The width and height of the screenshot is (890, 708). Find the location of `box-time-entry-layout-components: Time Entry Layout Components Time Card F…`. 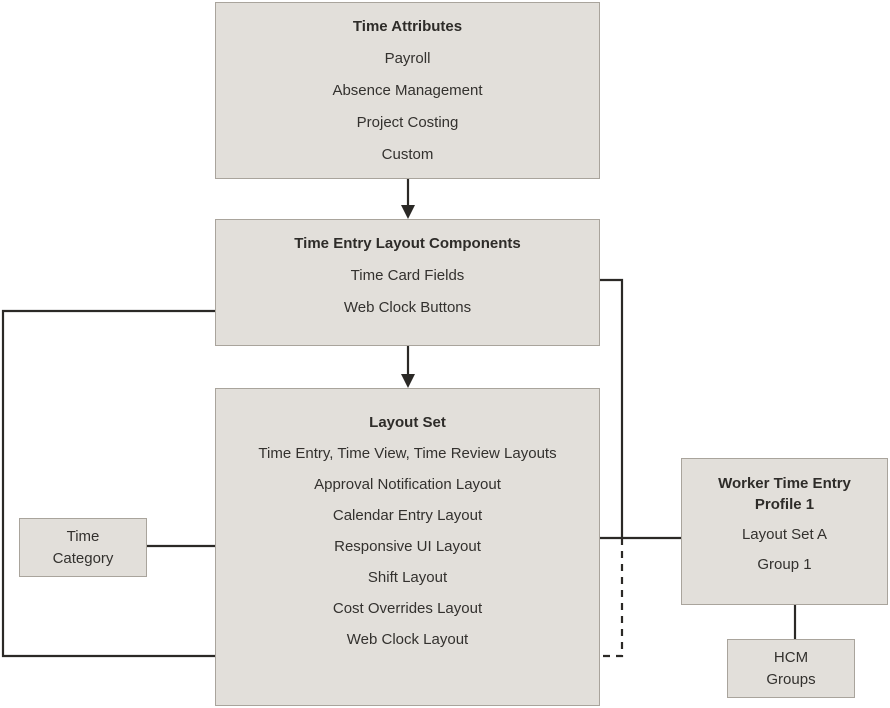

box-time-entry-layout-components: Time Entry Layout Components Time Card F… is located at coordinates (407, 282).